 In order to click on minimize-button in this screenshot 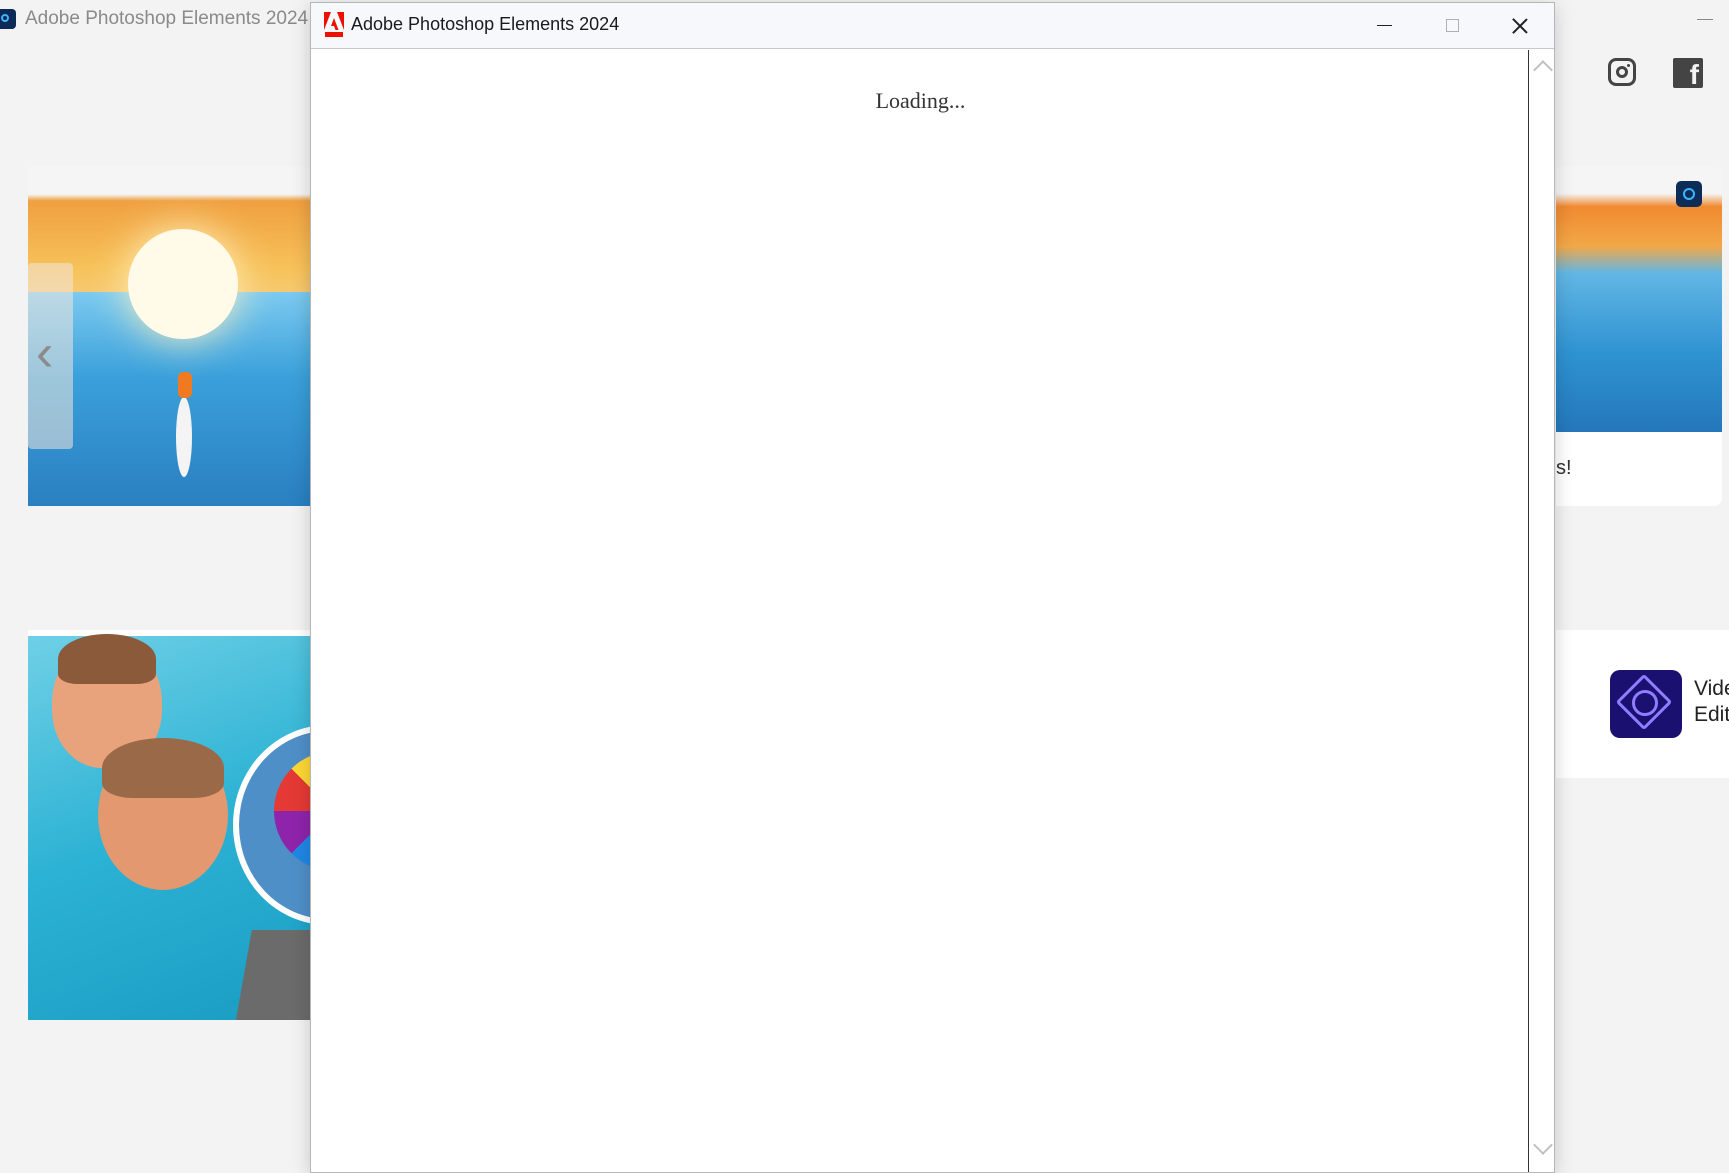, I will do `click(1384, 25)`.